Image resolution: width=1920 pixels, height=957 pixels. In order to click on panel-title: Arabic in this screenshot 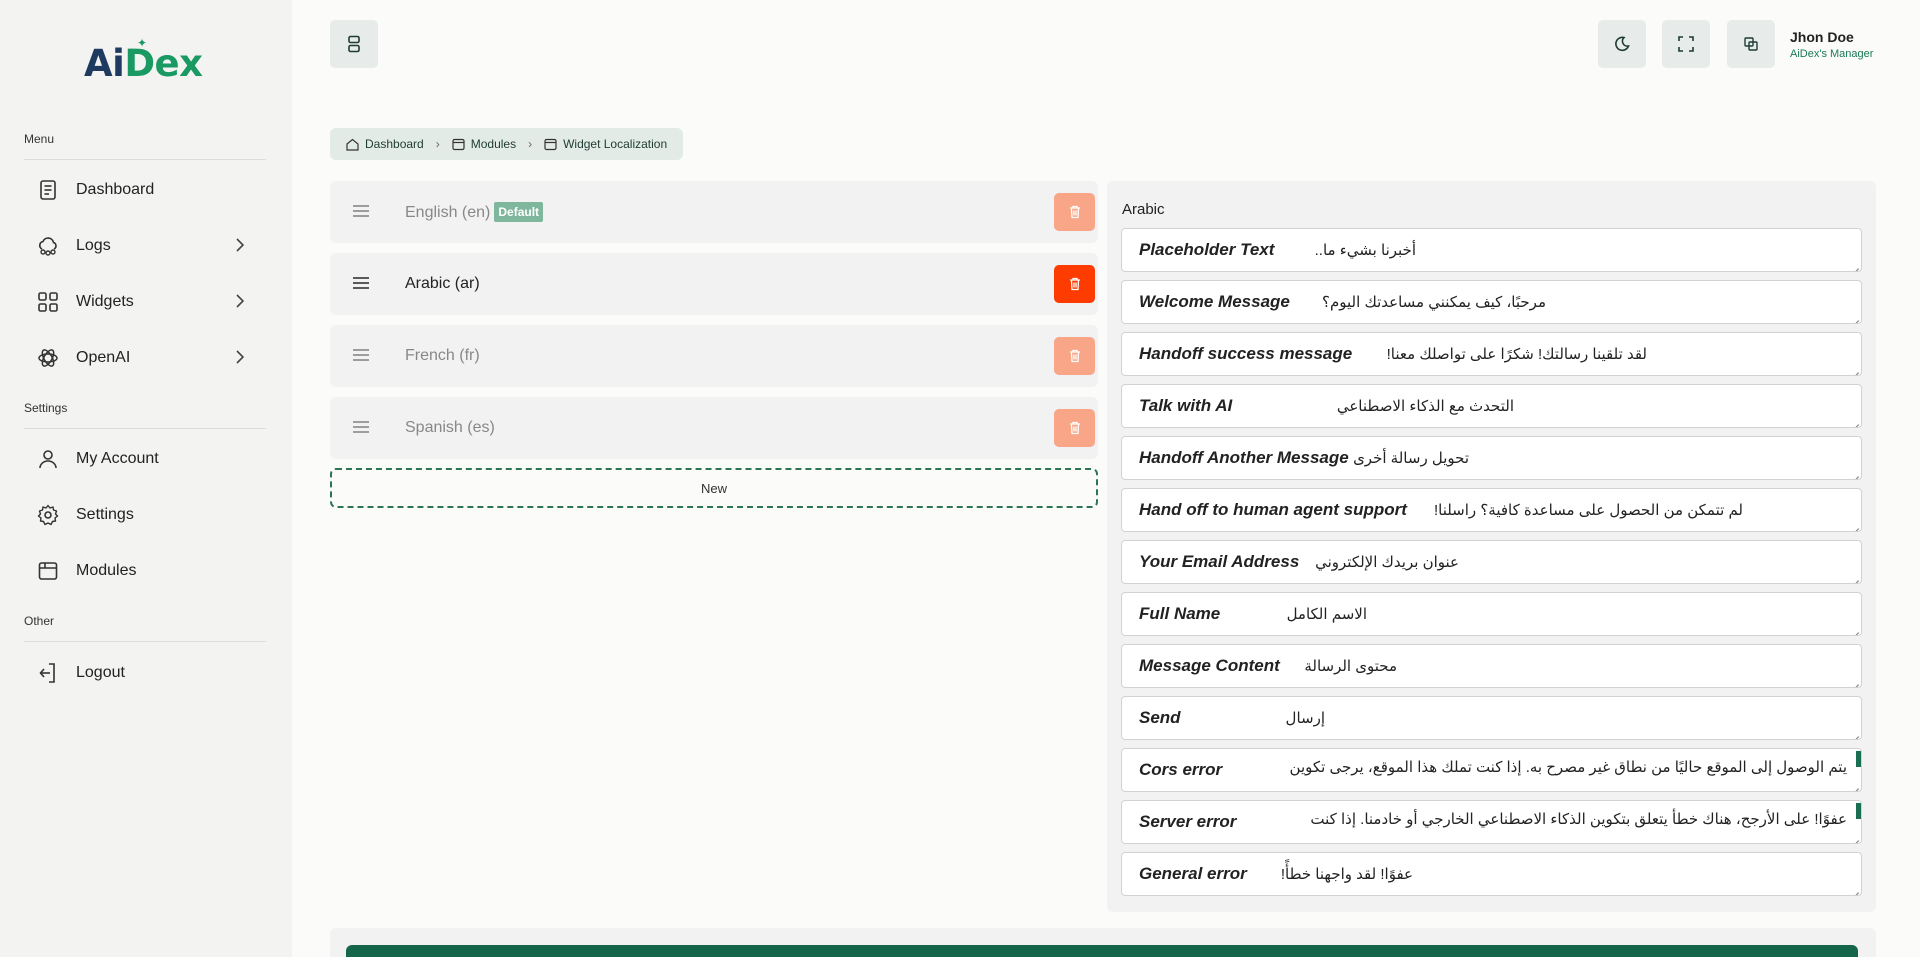, I will do `click(1143, 209)`.